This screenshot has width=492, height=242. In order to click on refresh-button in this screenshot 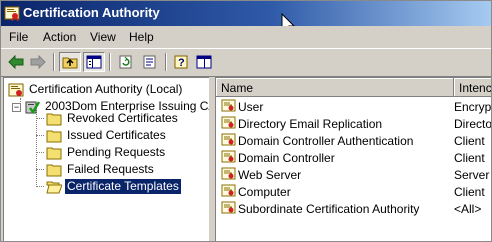, I will do `click(126, 62)`.